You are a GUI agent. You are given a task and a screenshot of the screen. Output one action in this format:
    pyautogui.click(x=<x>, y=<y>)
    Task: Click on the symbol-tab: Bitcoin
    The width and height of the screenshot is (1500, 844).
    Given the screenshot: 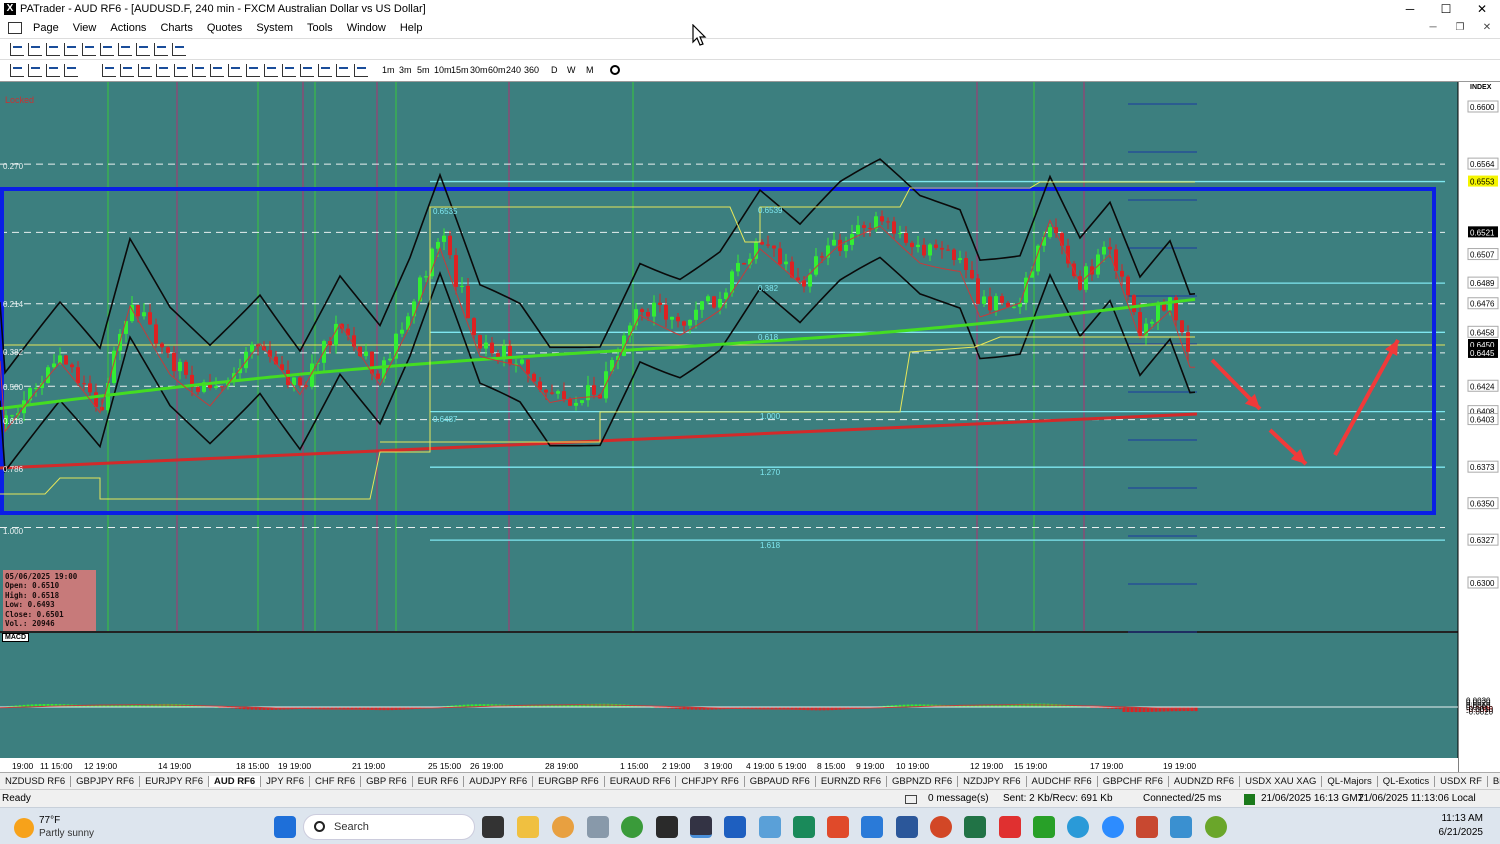 What is the action you would take?
    pyautogui.click(x=1494, y=781)
    